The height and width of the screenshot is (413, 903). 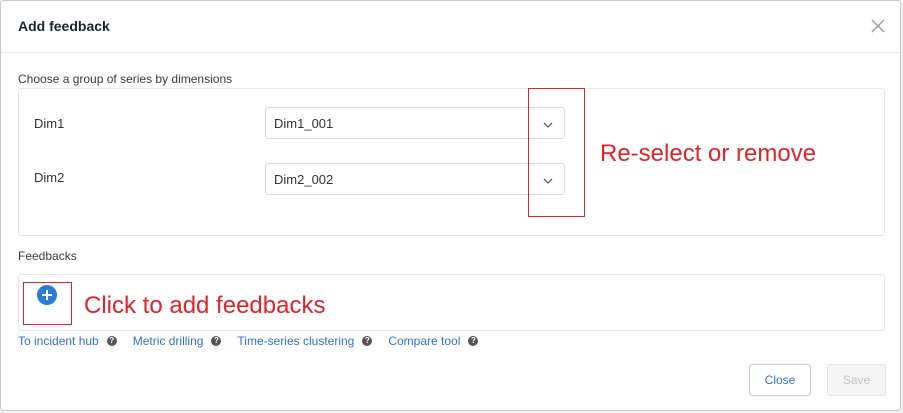 What do you see at coordinates (856, 380) in the screenshot?
I see `save-button: Save` at bounding box center [856, 380].